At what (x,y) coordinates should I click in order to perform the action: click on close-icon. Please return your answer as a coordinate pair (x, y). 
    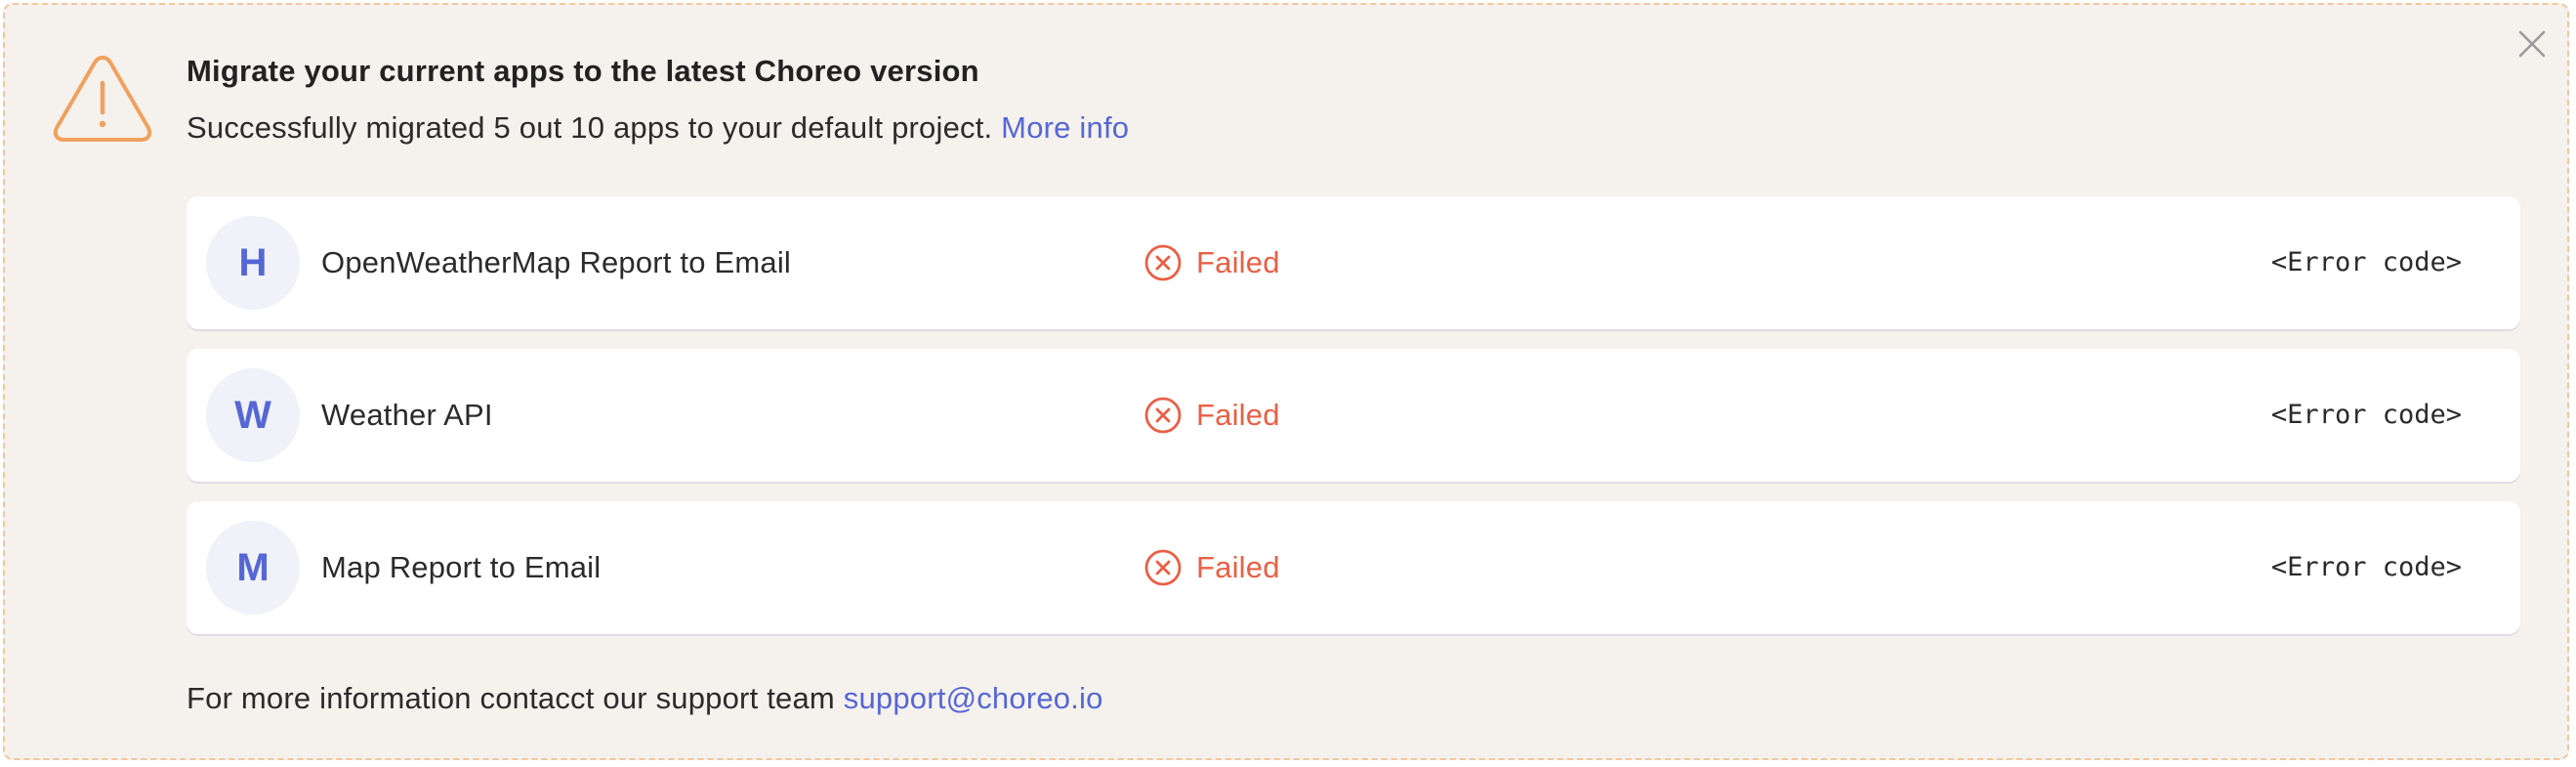
    Looking at the image, I should click on (2532, 46).